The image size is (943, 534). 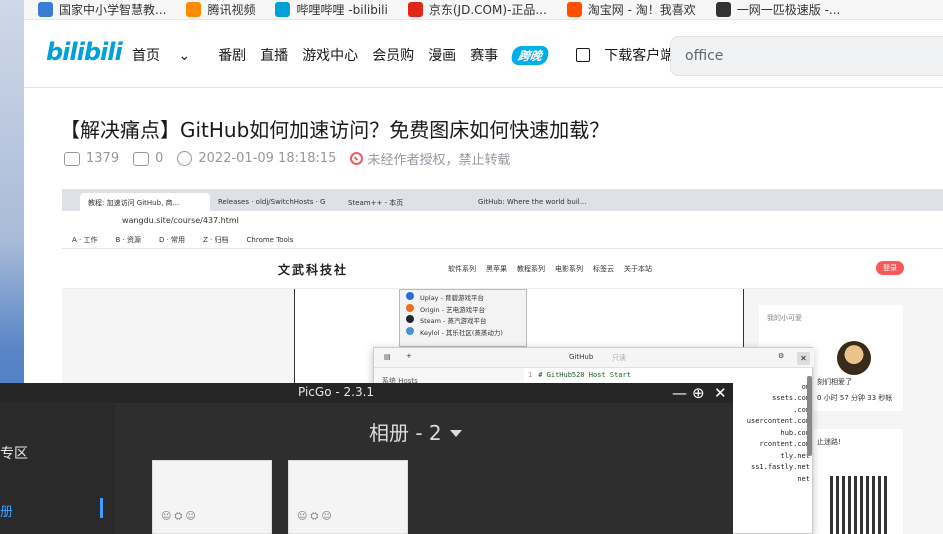 What do you see at coordinates (72, 158) in the screenshot?
I see `play-icon` at bounding box center [72, 158].